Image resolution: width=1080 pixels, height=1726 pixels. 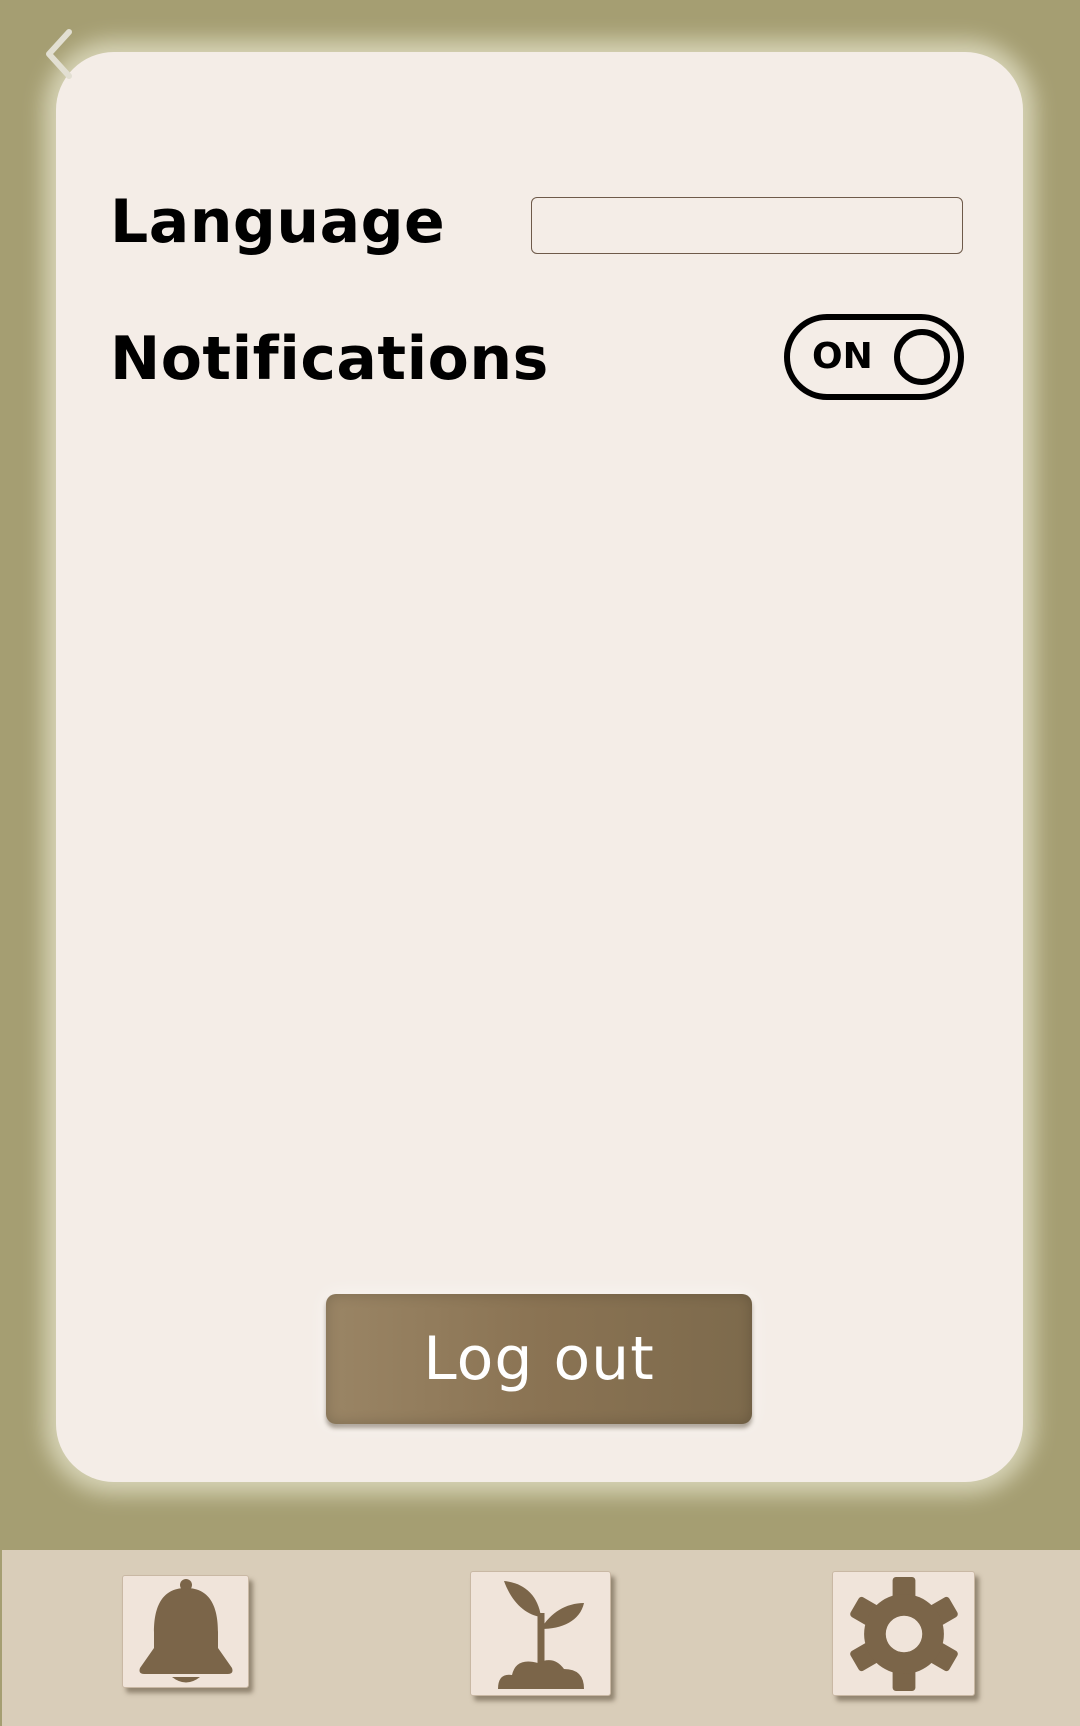 I want to click on notifications-label: Notifications, so click(x=329, y=359).